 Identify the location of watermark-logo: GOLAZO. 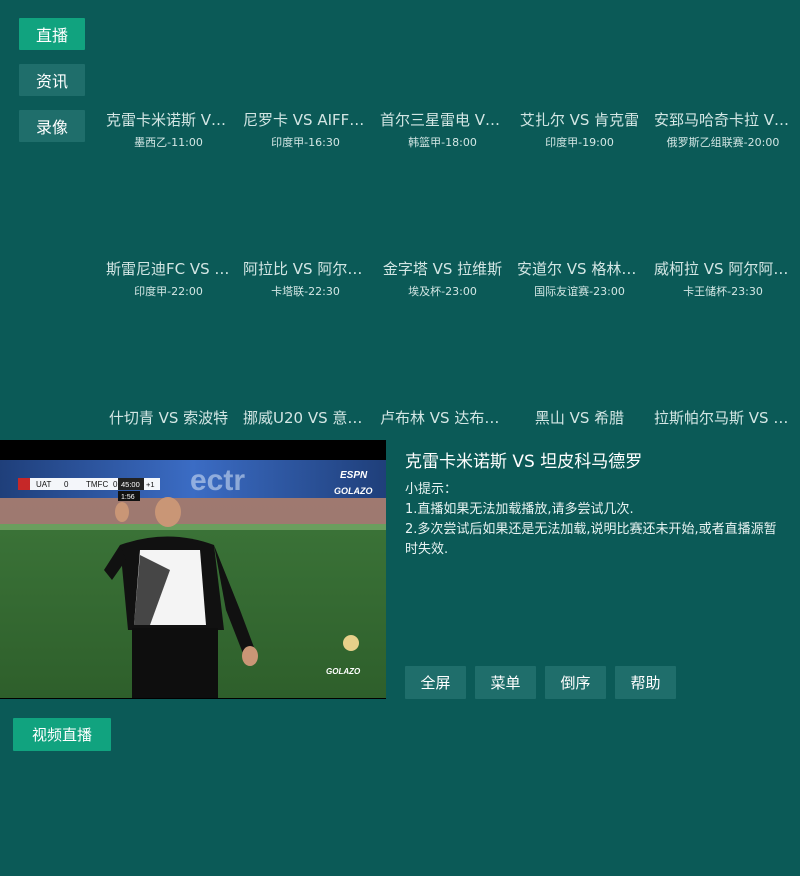
(353, 491).